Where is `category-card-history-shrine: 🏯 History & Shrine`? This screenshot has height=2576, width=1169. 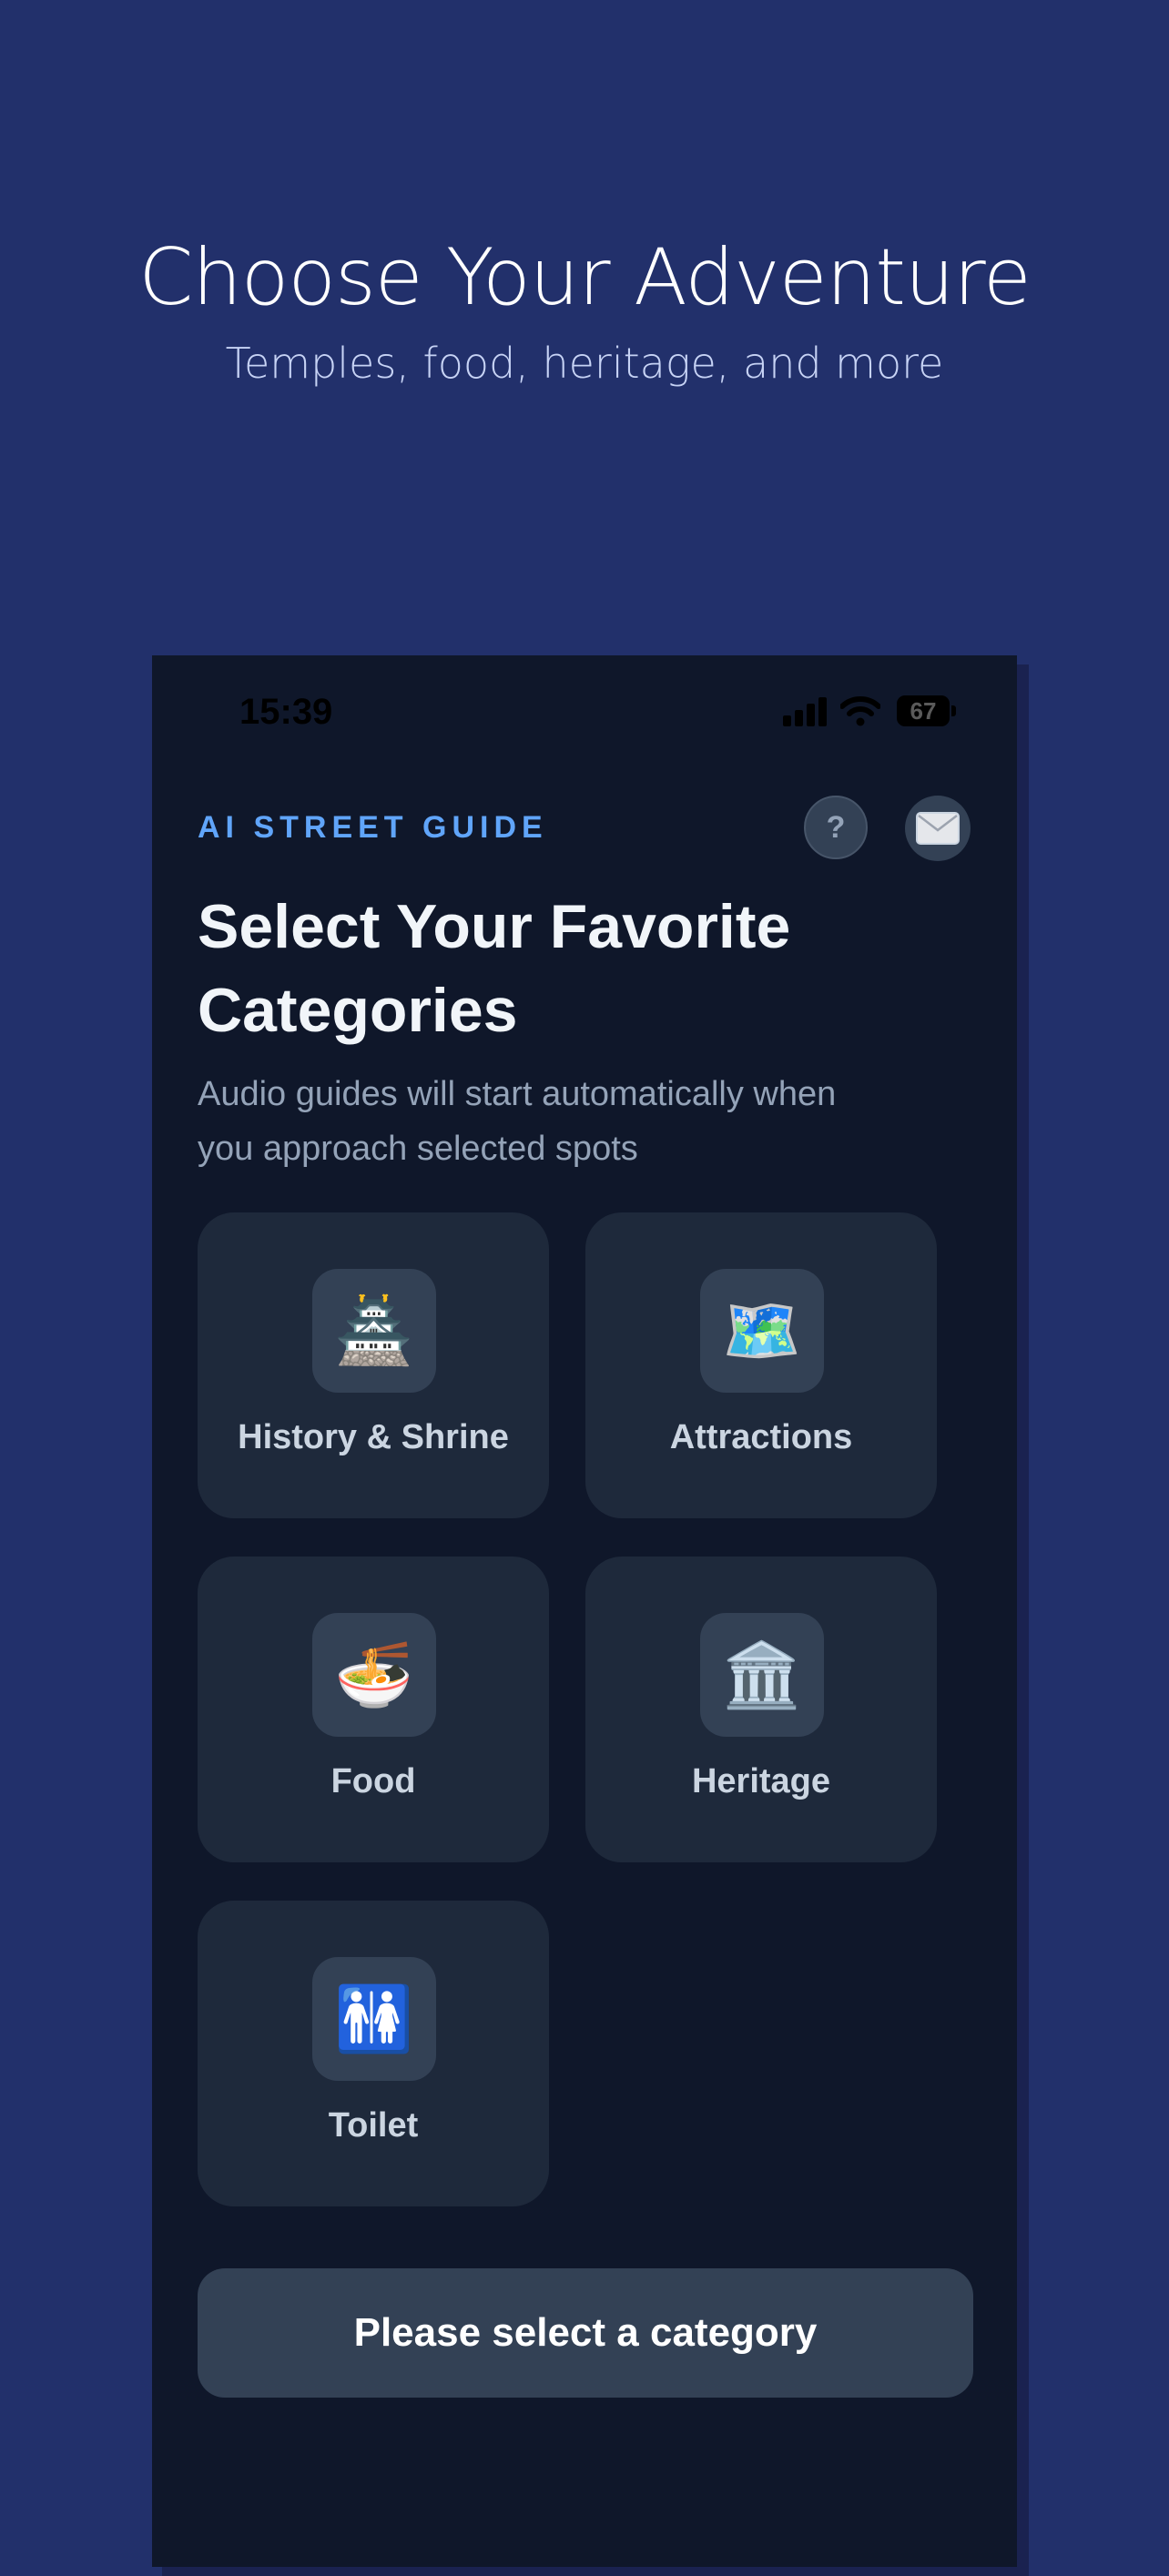 category-card-history-shrine: 🏯 History & Shrine is located at coordinates (373, 1365).